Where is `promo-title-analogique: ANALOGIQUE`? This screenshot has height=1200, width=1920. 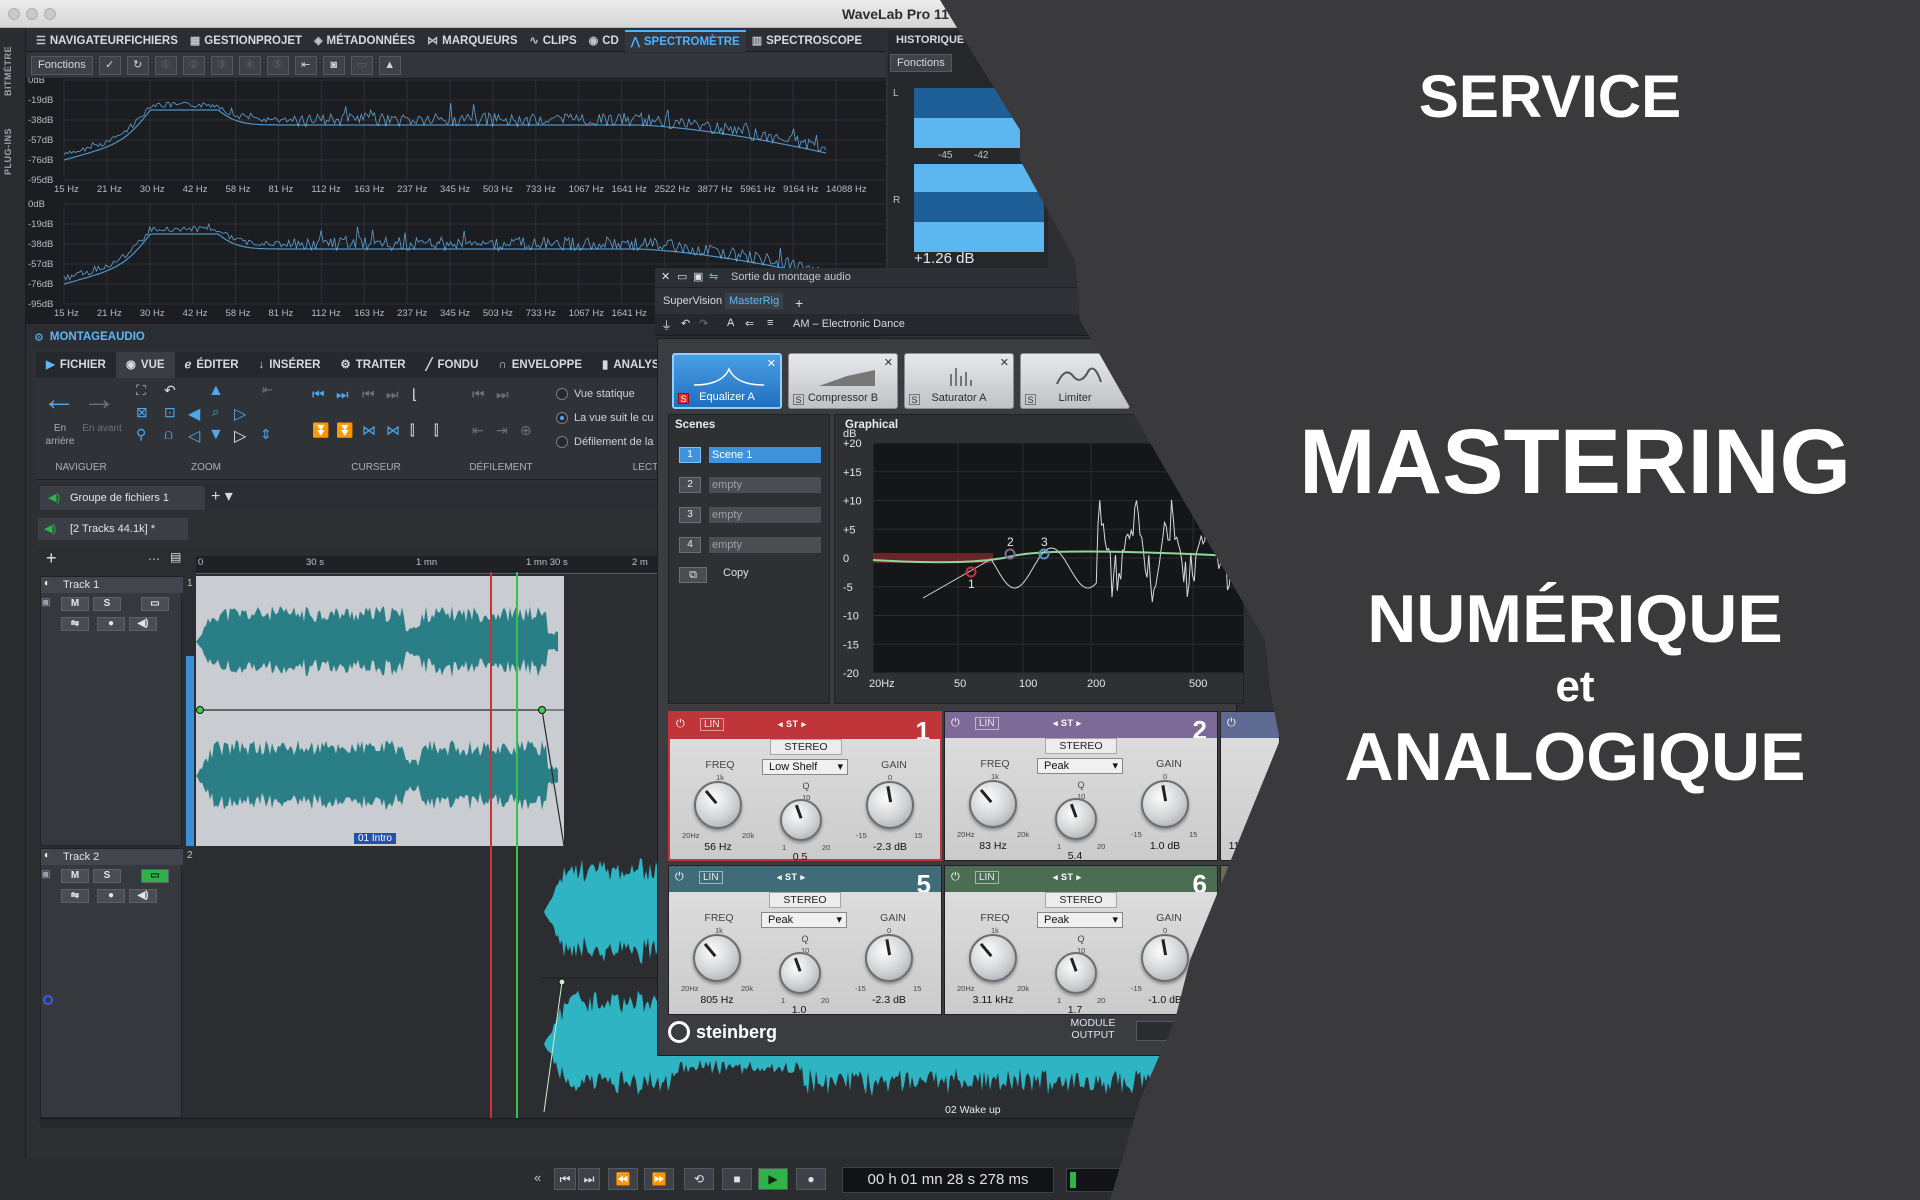 promo-title-analogique: ANALOGIQUE is located at coordinates (1575, 757).